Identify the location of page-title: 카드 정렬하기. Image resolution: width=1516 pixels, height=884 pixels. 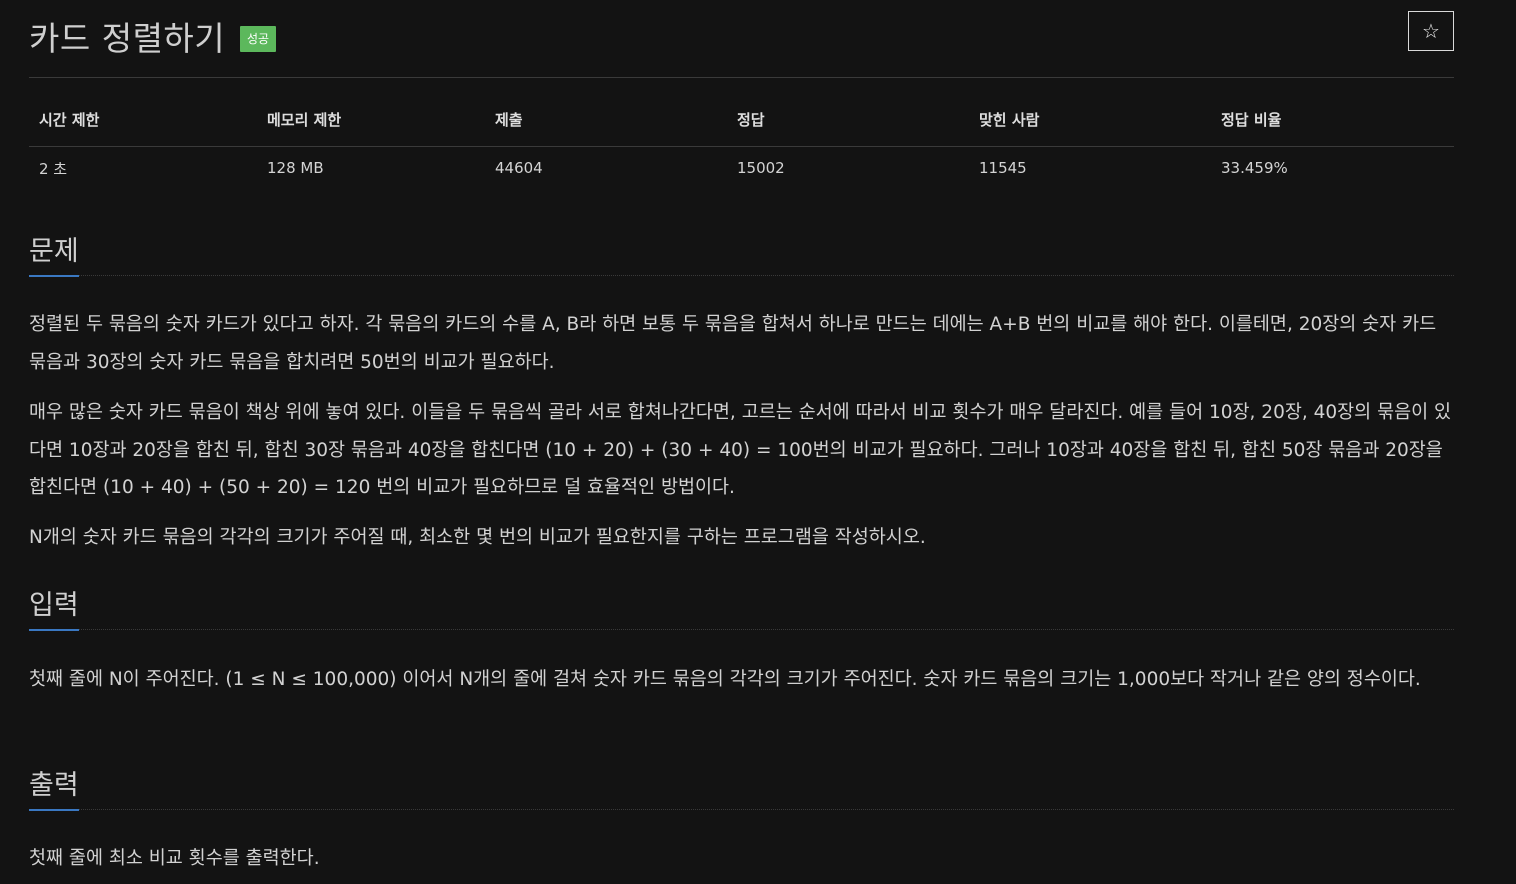
(127, 38).